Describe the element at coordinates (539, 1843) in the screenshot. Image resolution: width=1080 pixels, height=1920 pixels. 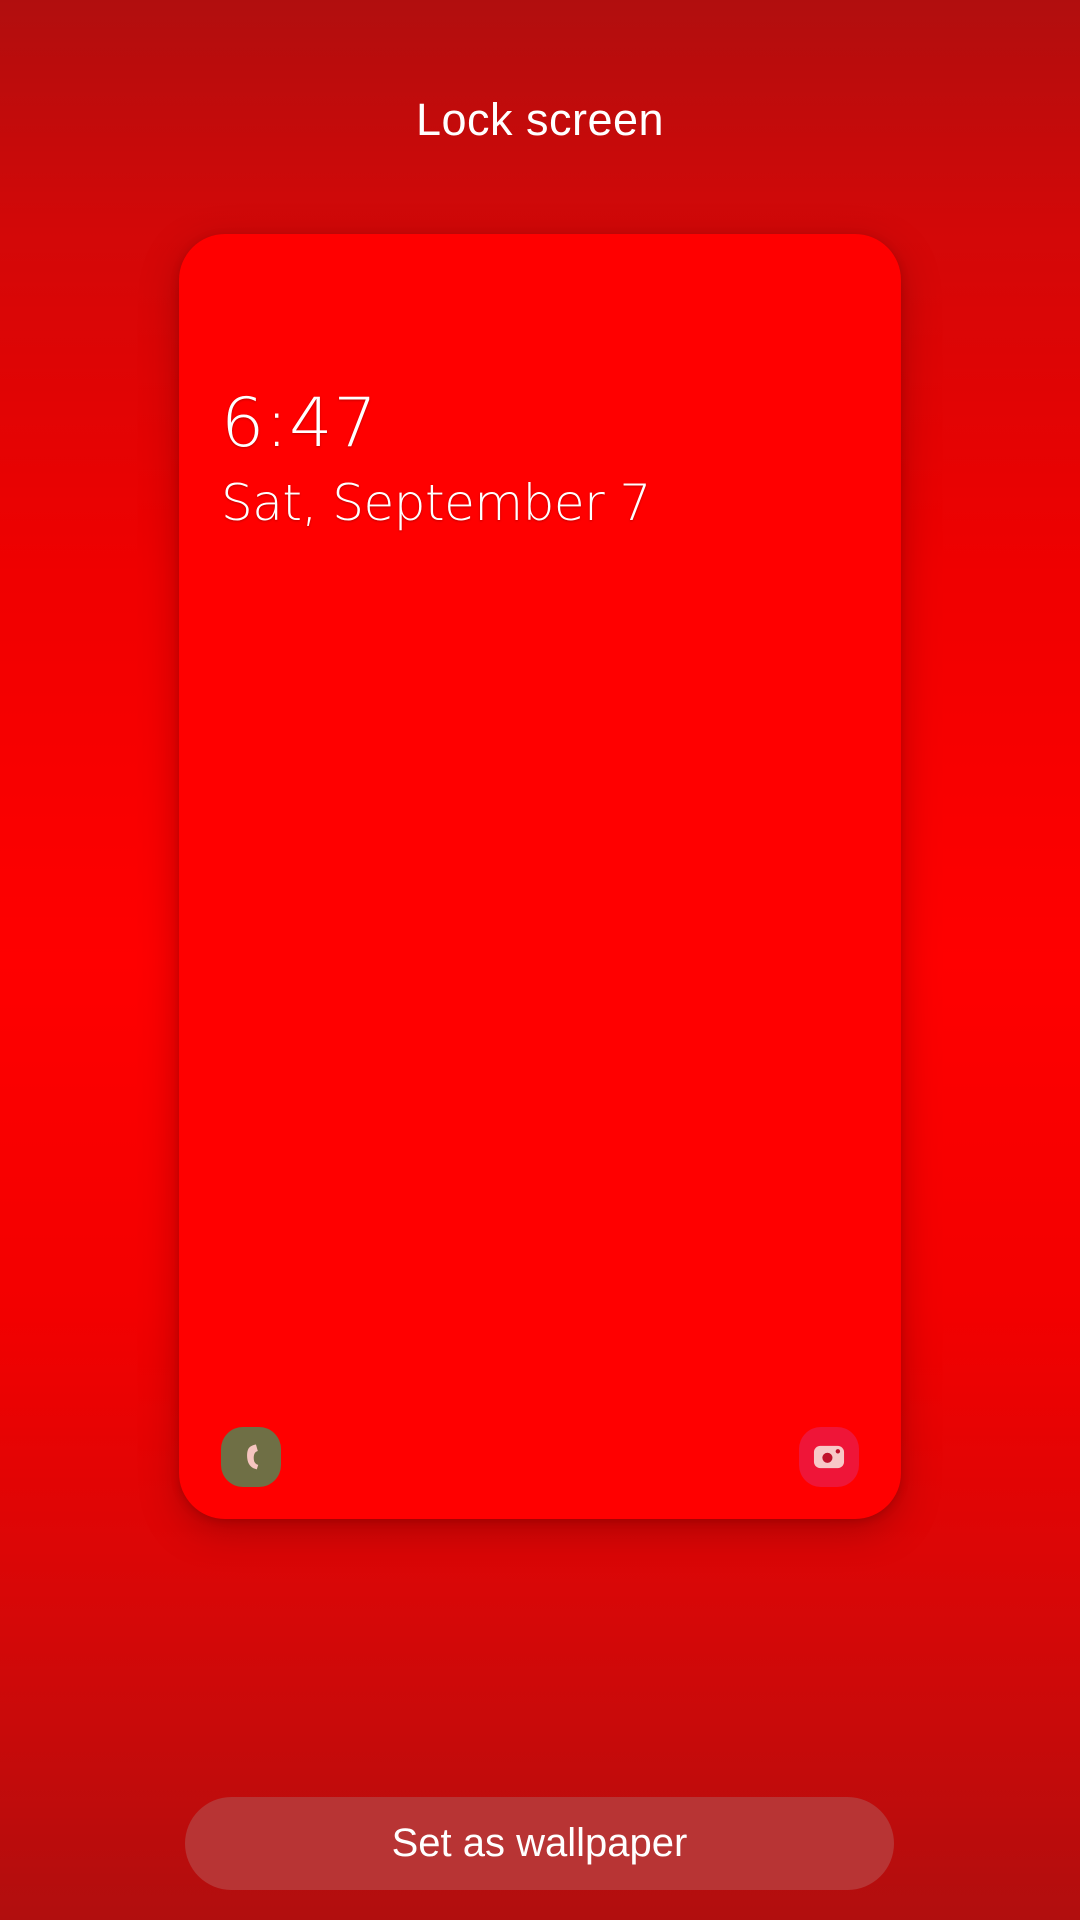
I see `set-as-wallpaper-button: Set as wallpaper` at that location.